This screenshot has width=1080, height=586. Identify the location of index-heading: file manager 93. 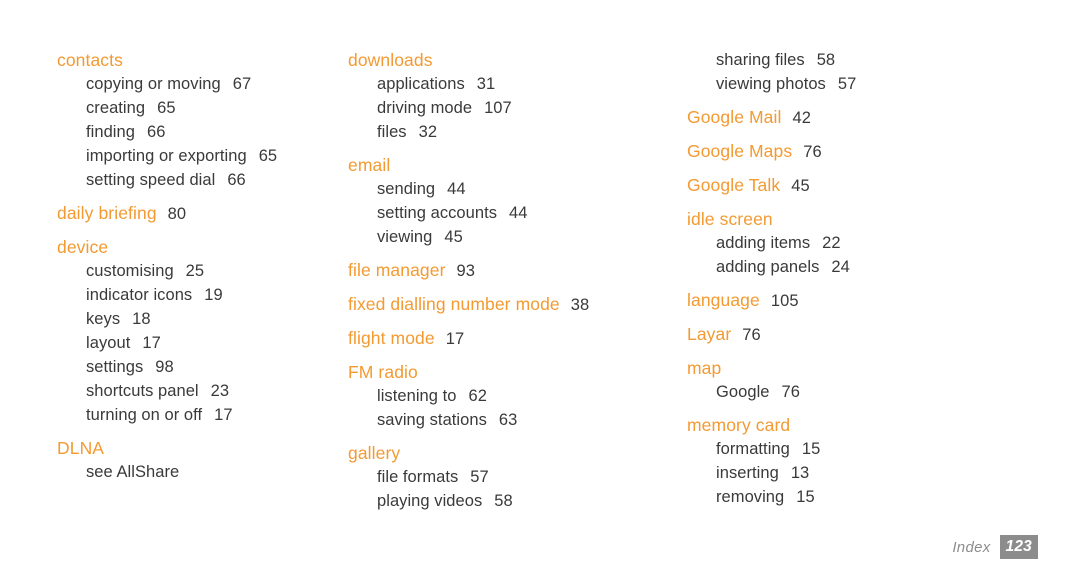
(506, 270).